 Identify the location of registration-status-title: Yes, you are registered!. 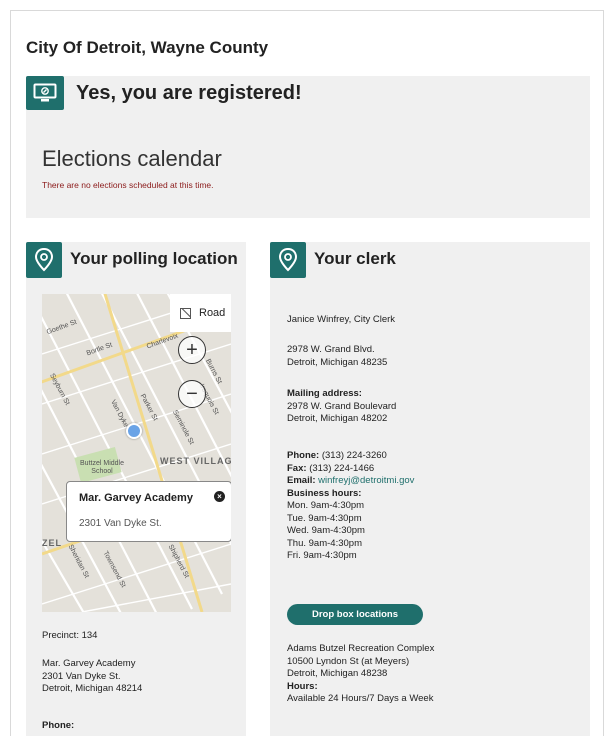
(189, 93).